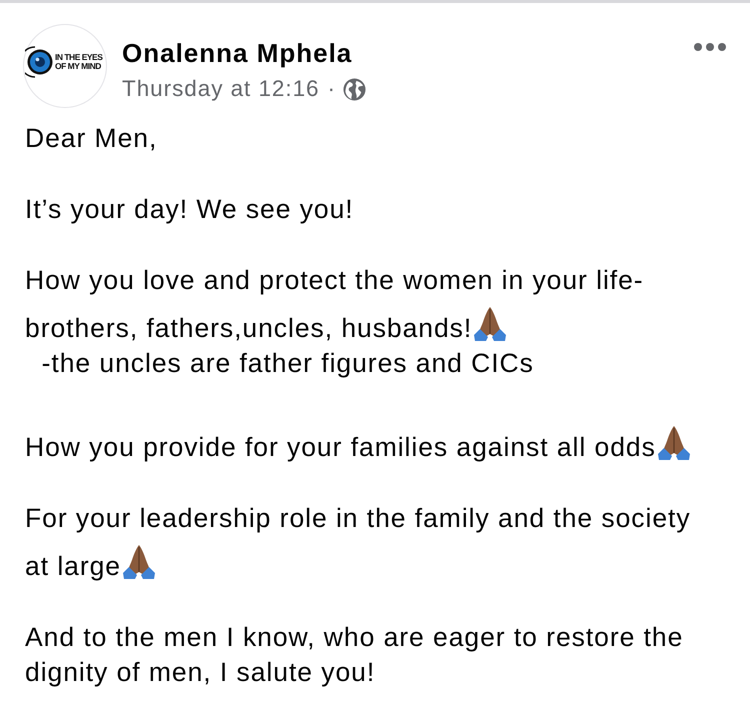 This screenshot has width=750, height=707. What do you see at coordinates (73, 566) in the screenshot?
I see `post-text: at large` at bounding box center [73, 566].